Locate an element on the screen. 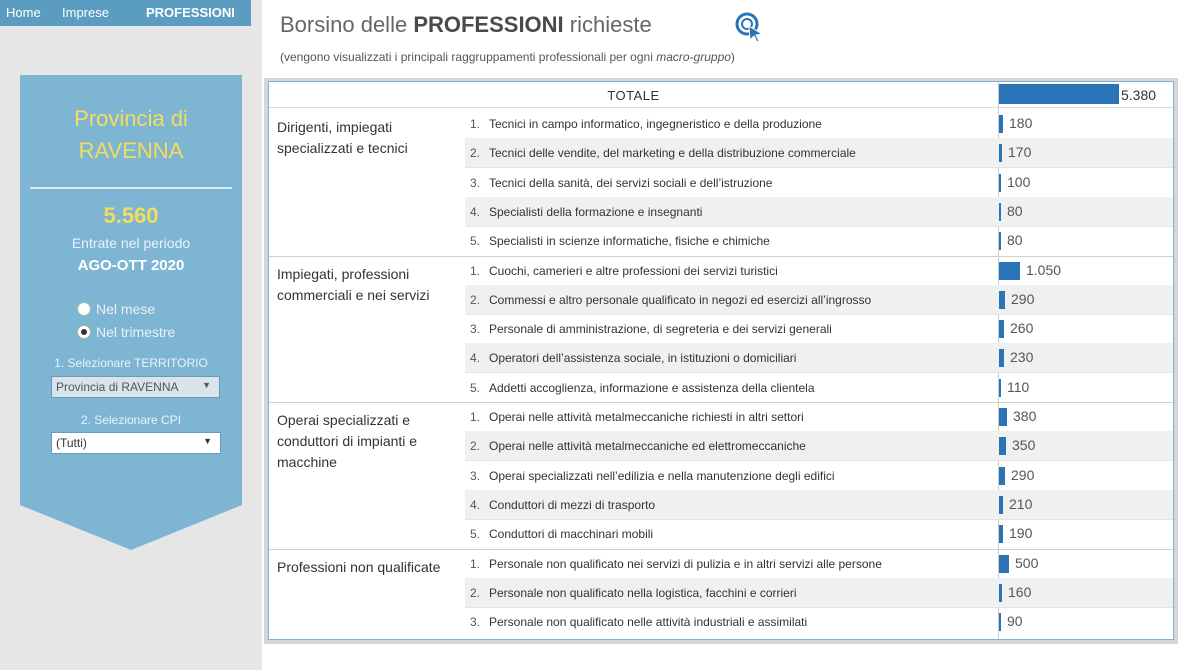 This screenshot has width=1179, height=670. entrate-label: Entrate nel periodo is located at coordinates (131, 243).